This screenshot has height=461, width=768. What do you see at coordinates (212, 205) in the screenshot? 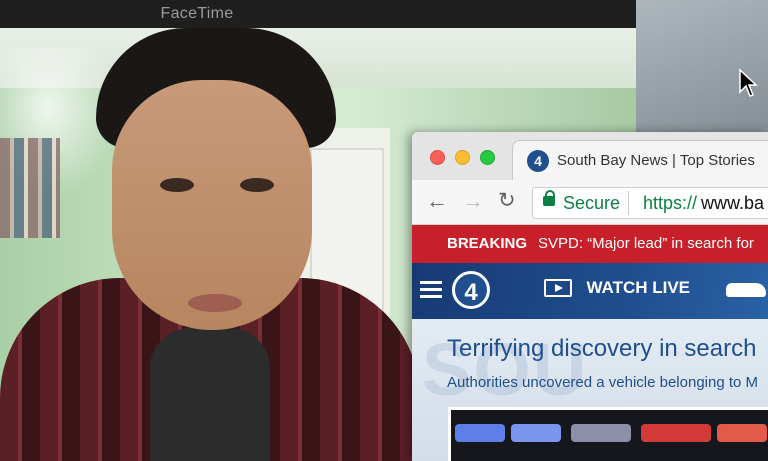
I see `person-face` at bounding box center [212, 205].